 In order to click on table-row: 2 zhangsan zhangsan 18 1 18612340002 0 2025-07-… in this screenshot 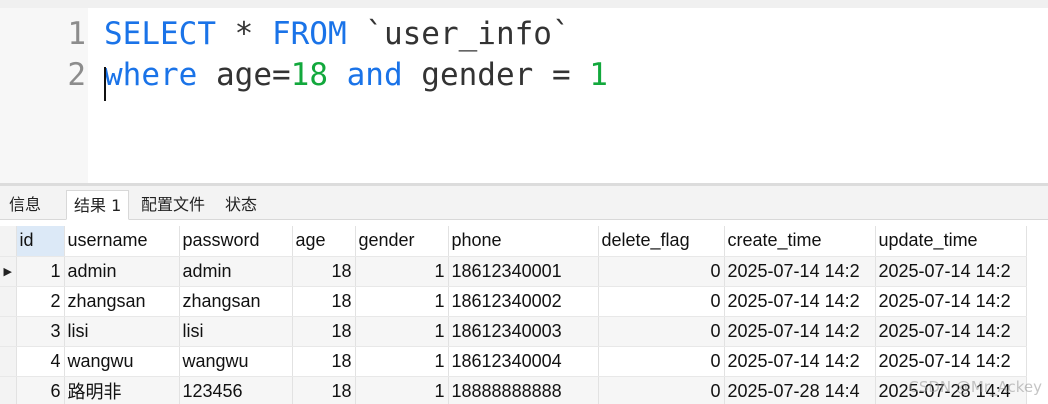, I will do `click(513, 301)`.